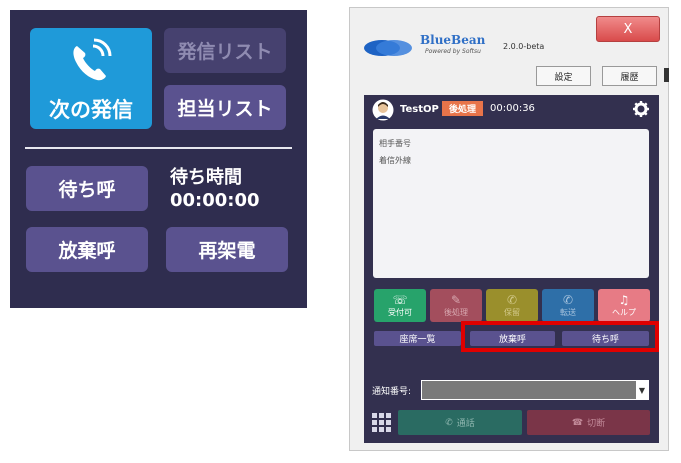 Image resolution: width=681 pixels, height=463 pixels. I want to click on seat-list-button: 座席一覧, so click(417, 338).